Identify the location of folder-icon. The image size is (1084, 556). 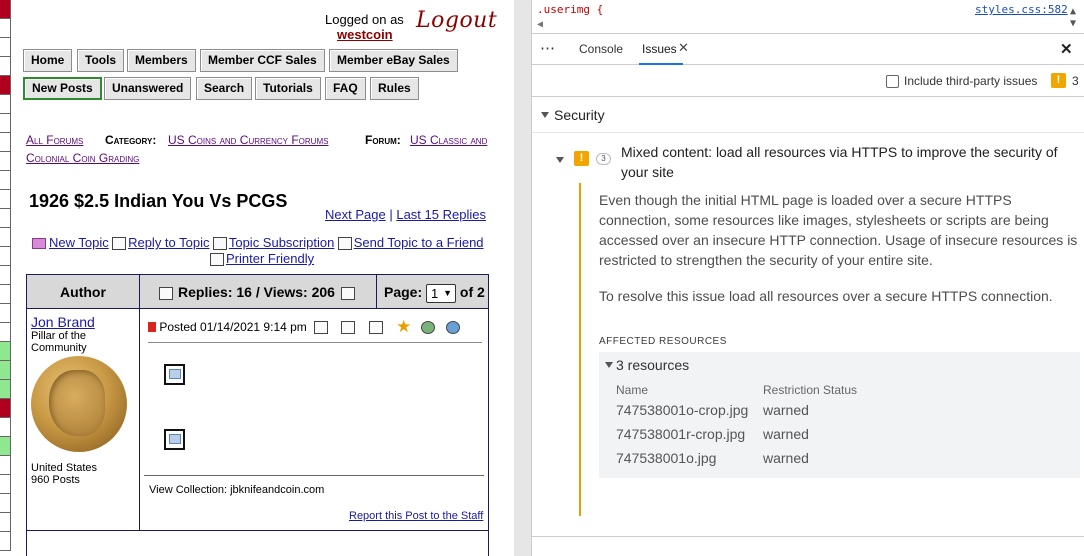
(39, 244).